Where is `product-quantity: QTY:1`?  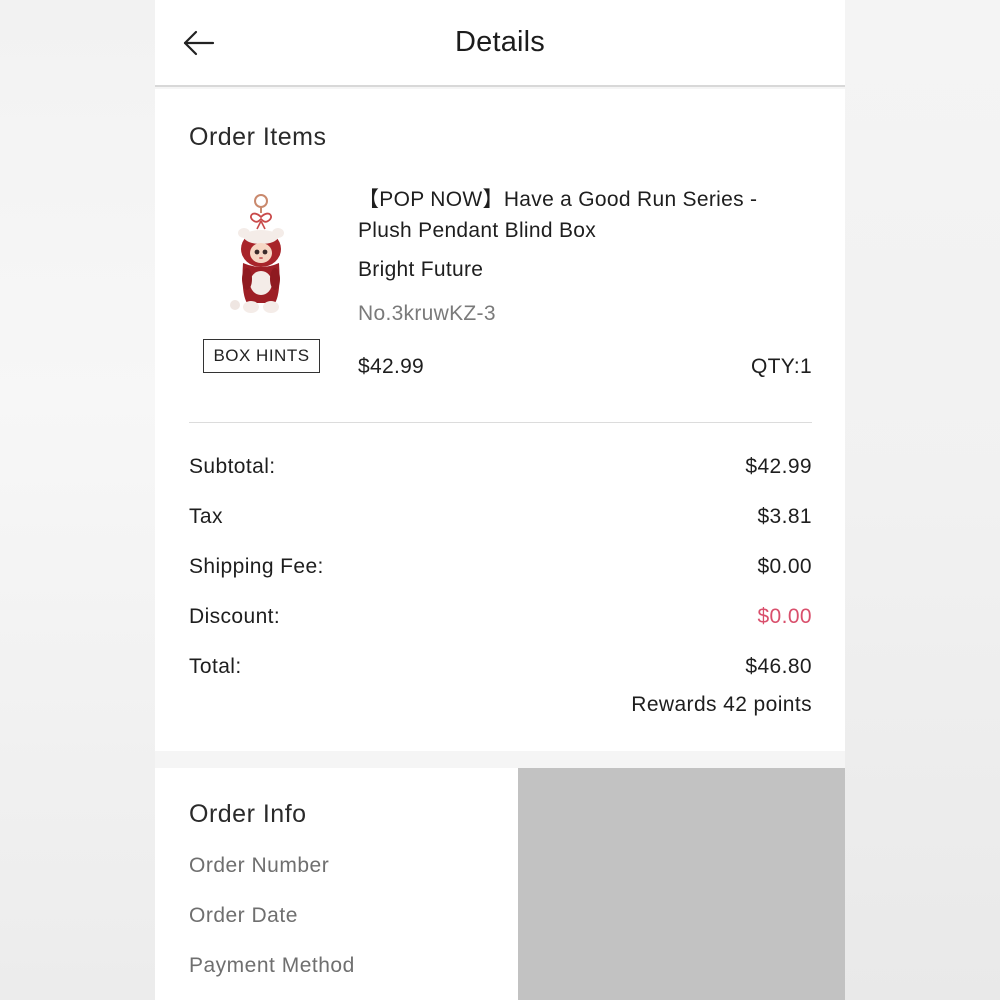
product-quantity: QTY:1 is located at coordinates (781, 366).